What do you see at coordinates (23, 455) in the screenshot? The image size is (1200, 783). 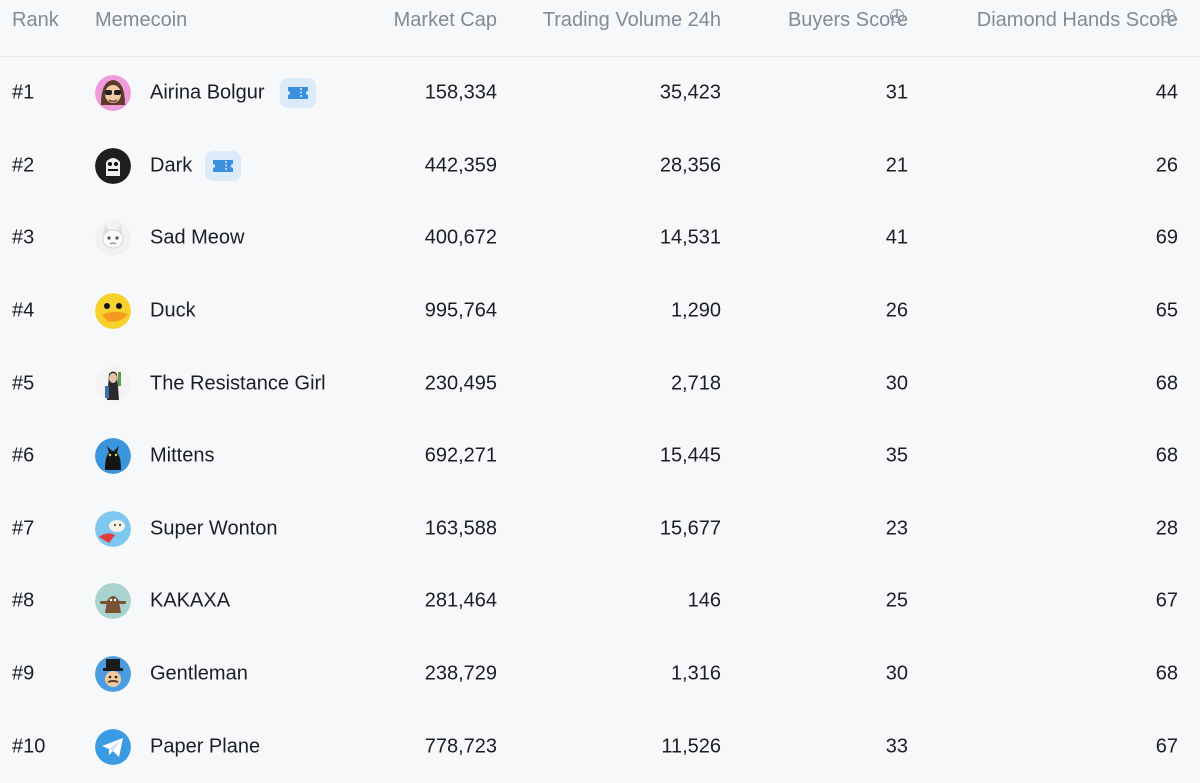 I see `rank-cell: #6` at bounding box center [23, 455].